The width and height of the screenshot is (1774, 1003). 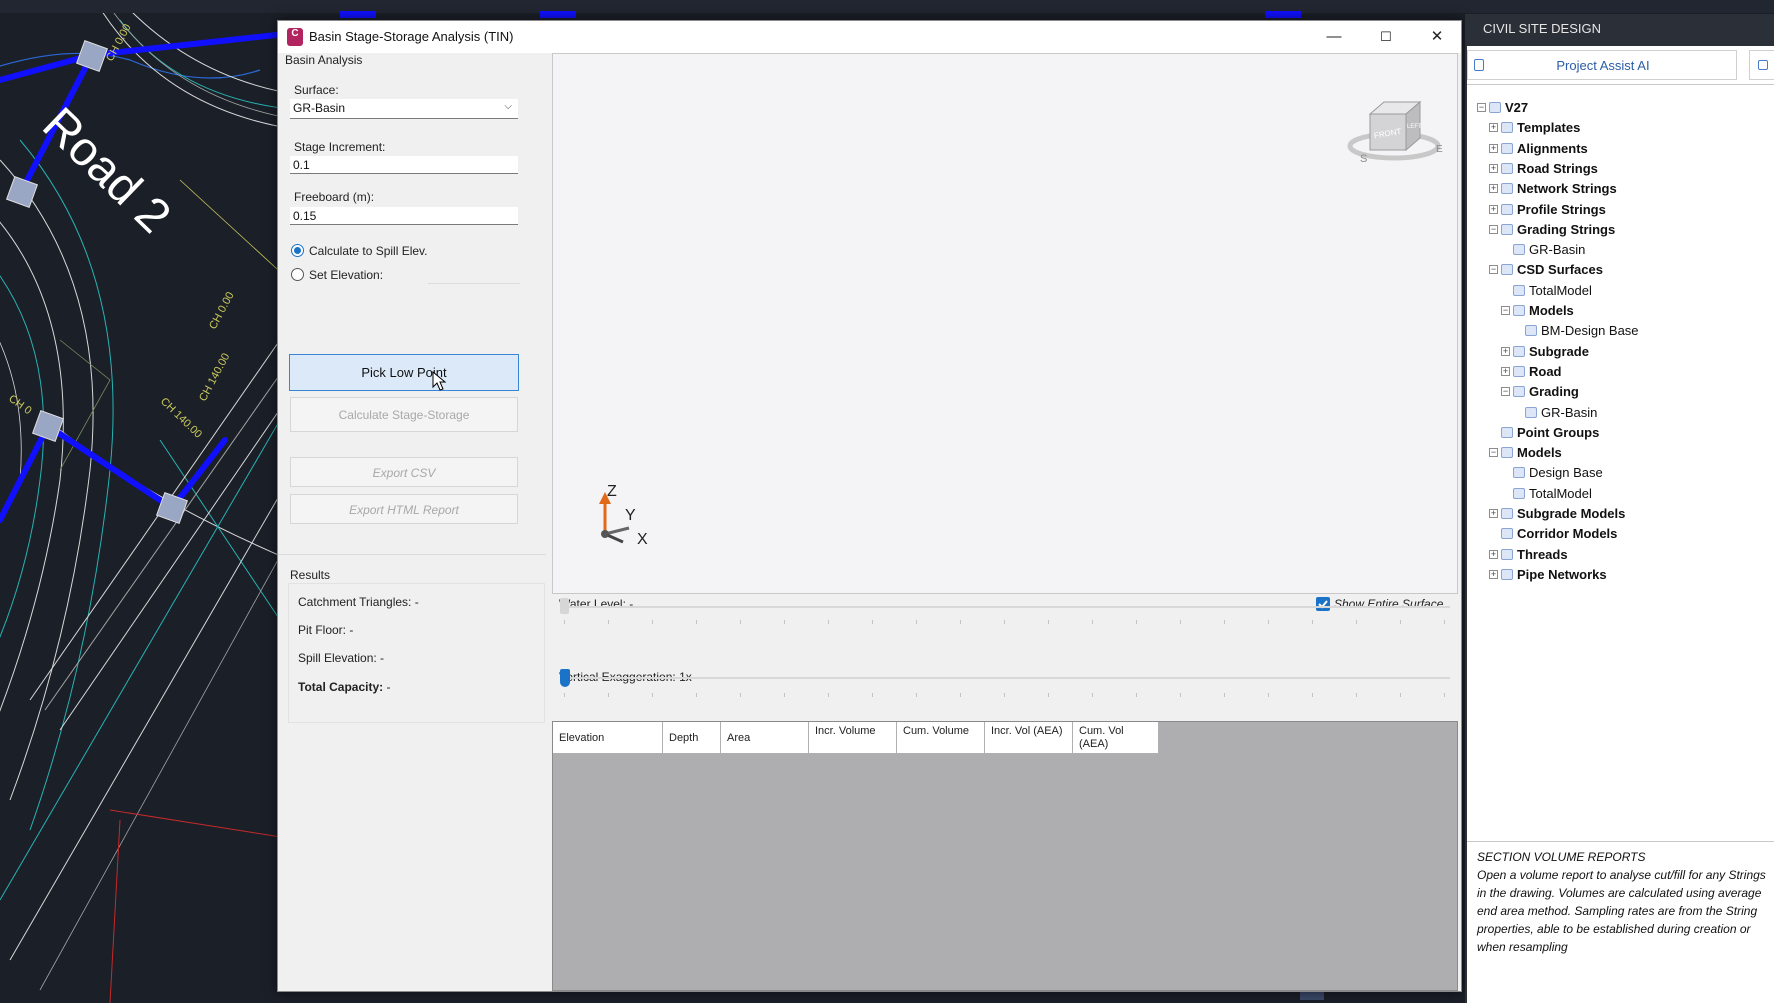 What do you see at coordinates (1554, 392) in the screenshot?
I see `tree-item: Grading` at bounding box center [1554, 392].